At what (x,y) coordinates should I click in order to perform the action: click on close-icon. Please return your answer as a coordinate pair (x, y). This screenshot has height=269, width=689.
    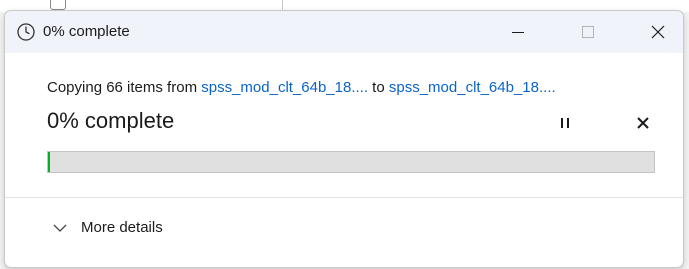
    Looking at the image, I should click on (658, 32).